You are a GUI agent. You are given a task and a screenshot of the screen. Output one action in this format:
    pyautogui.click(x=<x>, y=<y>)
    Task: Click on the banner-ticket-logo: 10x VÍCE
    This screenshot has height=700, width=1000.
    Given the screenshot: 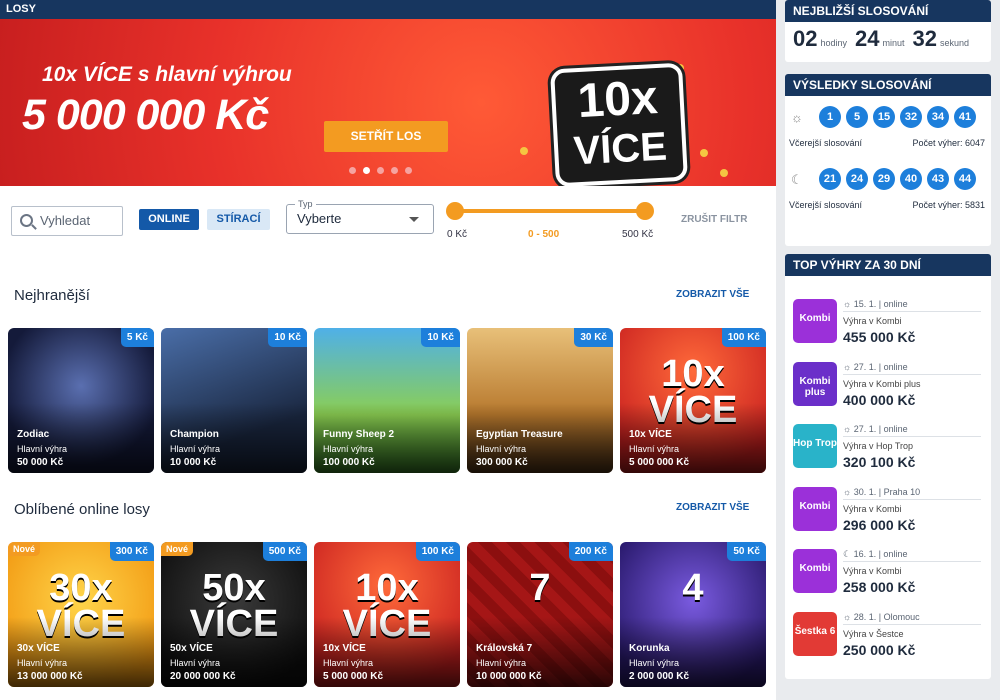 What is the action you would take?
    pyautogui.click(x=619, y=124)
    